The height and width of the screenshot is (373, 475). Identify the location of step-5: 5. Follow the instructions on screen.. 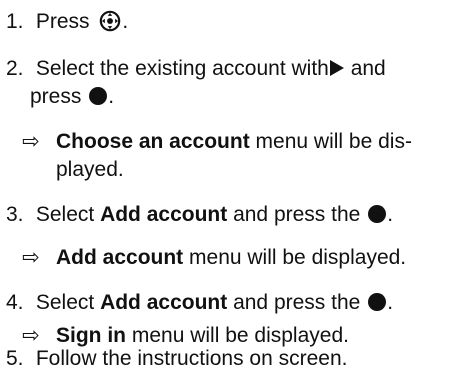
(177, 359).